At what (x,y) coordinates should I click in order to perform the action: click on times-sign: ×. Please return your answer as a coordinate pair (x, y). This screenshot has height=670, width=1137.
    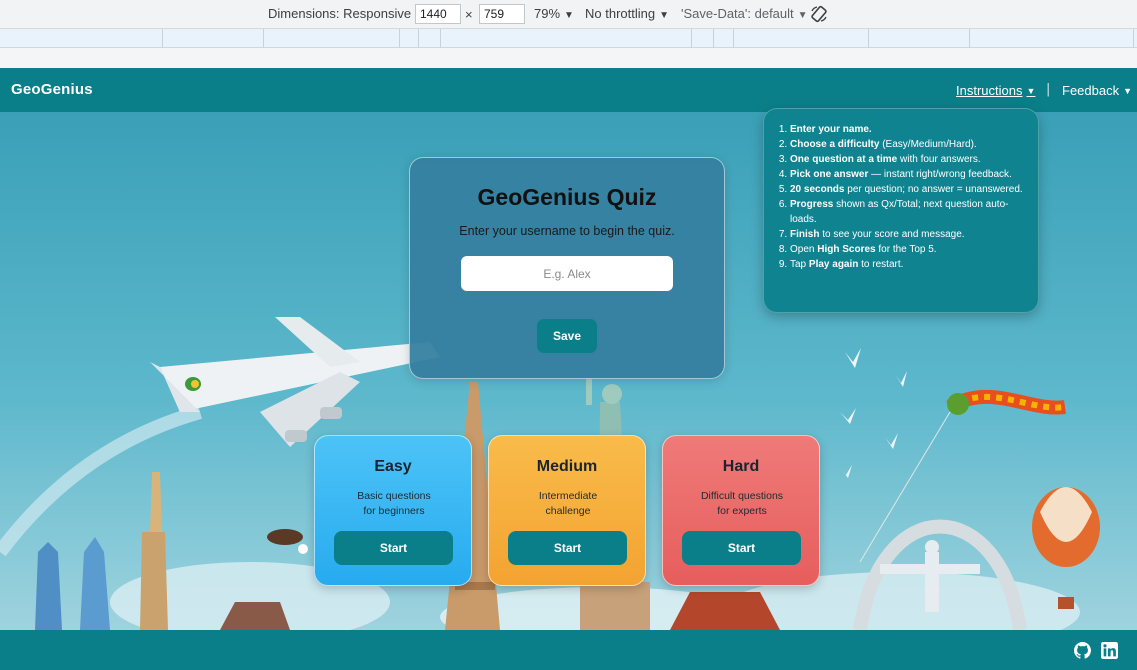
    Looking at the image, I should click on (469, 14).